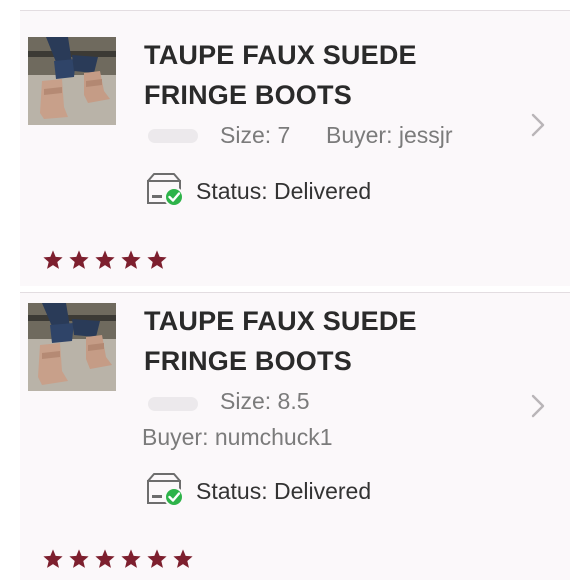 Image resolution: width=580 pixels, height=580 pixels. What do you see at coordinates (265, 401) in the screenshot?
I see `size-label: Size: 8.5` at bounding box center [265, 401].